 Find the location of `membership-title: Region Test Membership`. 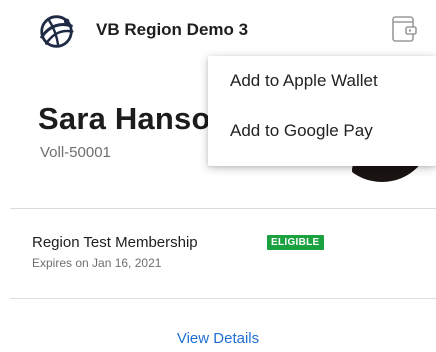

membership-title: Region Test Membership is located at coordinates (115, 242).